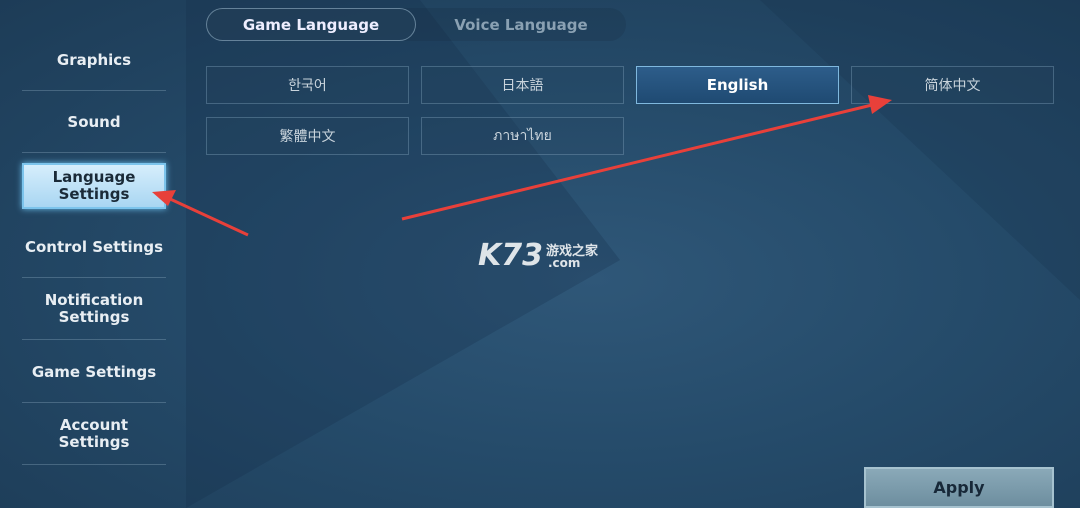 This screenshot has width=1080, height=508. I want to click on sidebar-item-control-settings: Control Settings, so click(94, 247).